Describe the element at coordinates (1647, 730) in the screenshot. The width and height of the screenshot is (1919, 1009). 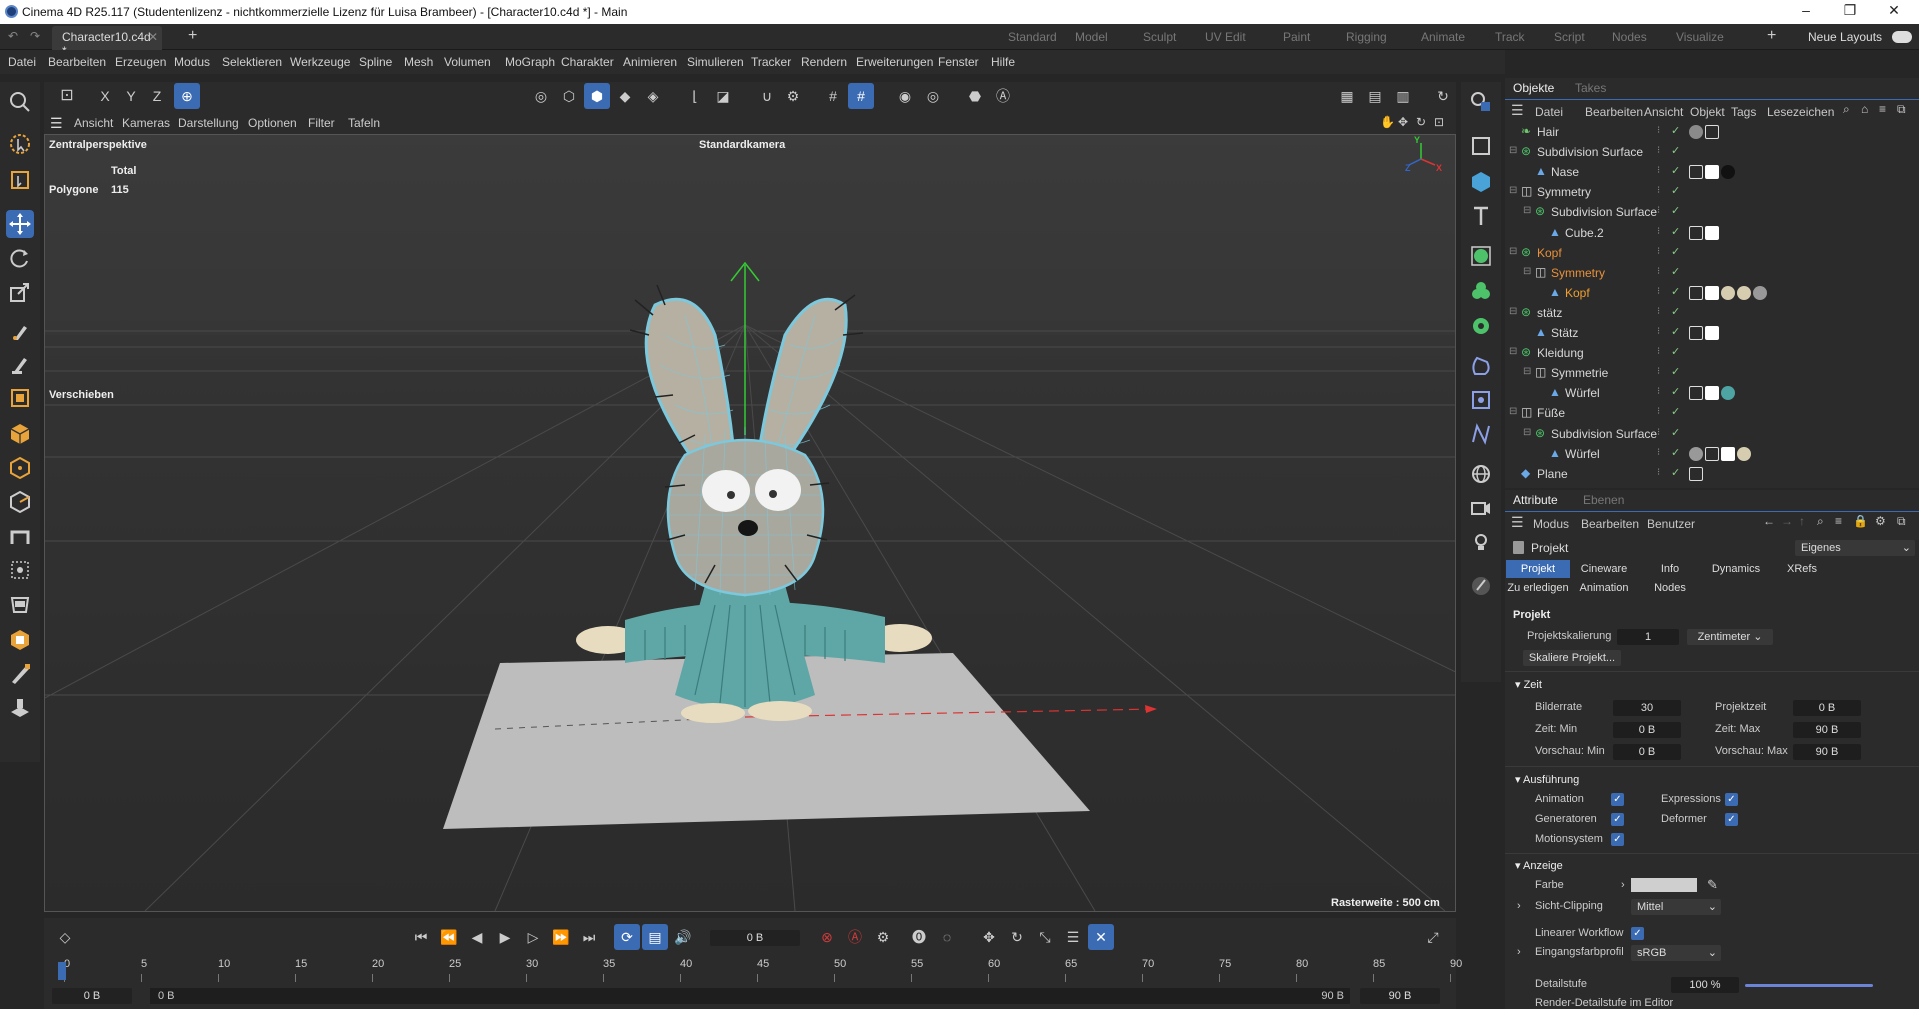
I see `zeitmin-input: 0 B` at that location.